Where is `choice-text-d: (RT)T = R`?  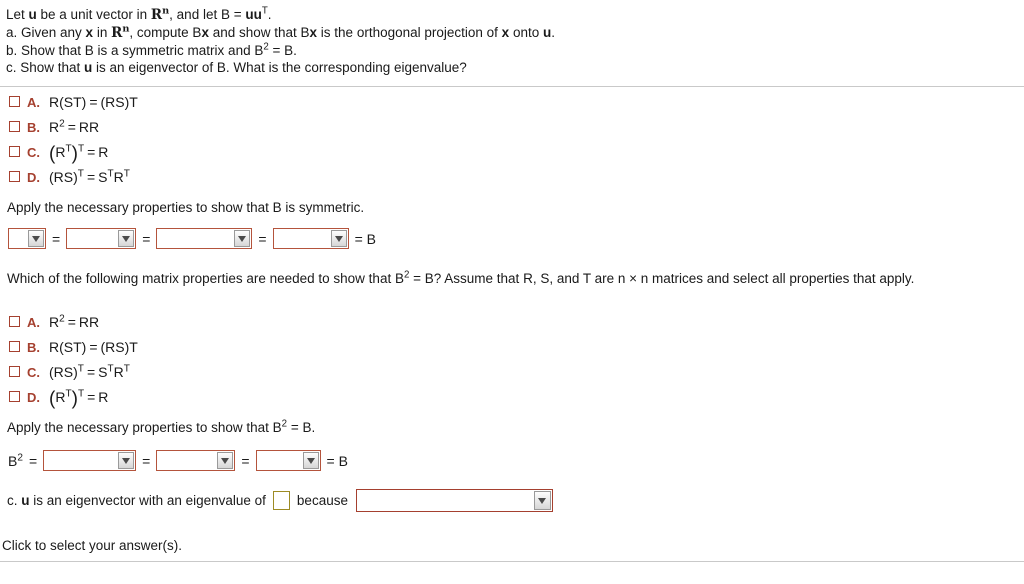 choice-text-d: (RT)T = R is located at coordinates (79, 399).